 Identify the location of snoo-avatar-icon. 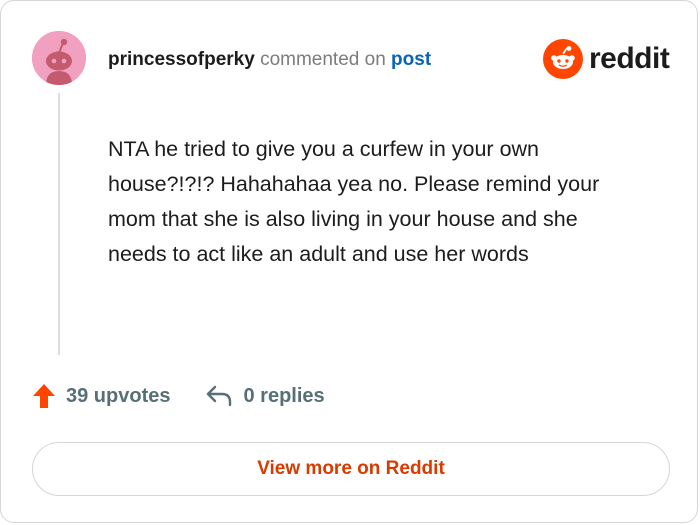
(59, 58).